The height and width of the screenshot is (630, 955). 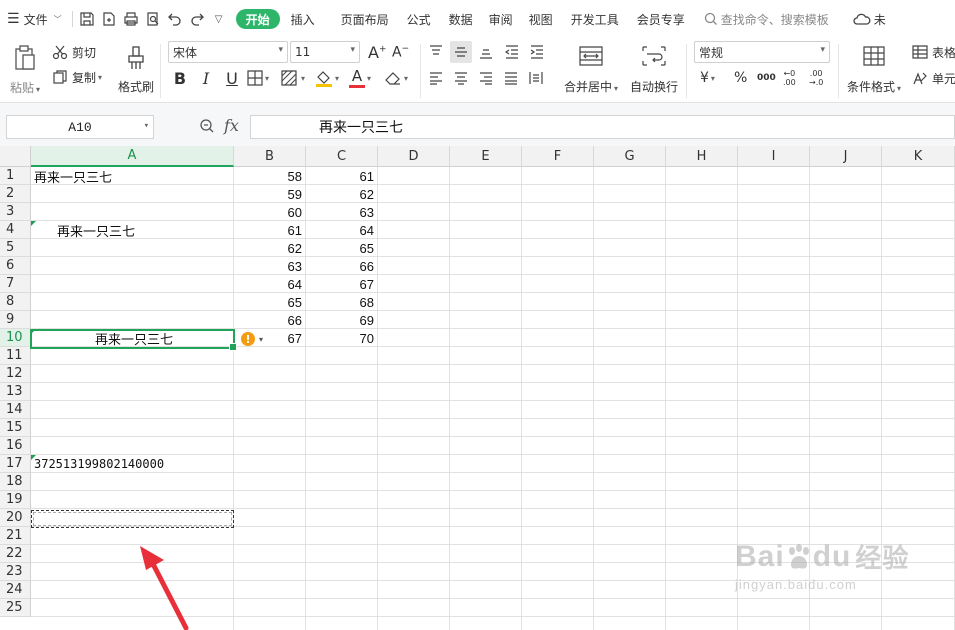 What do you see at coordinates (15, 194) in the screenshot?
I see `row-header-2: 2` at bounding box center [15, 194].